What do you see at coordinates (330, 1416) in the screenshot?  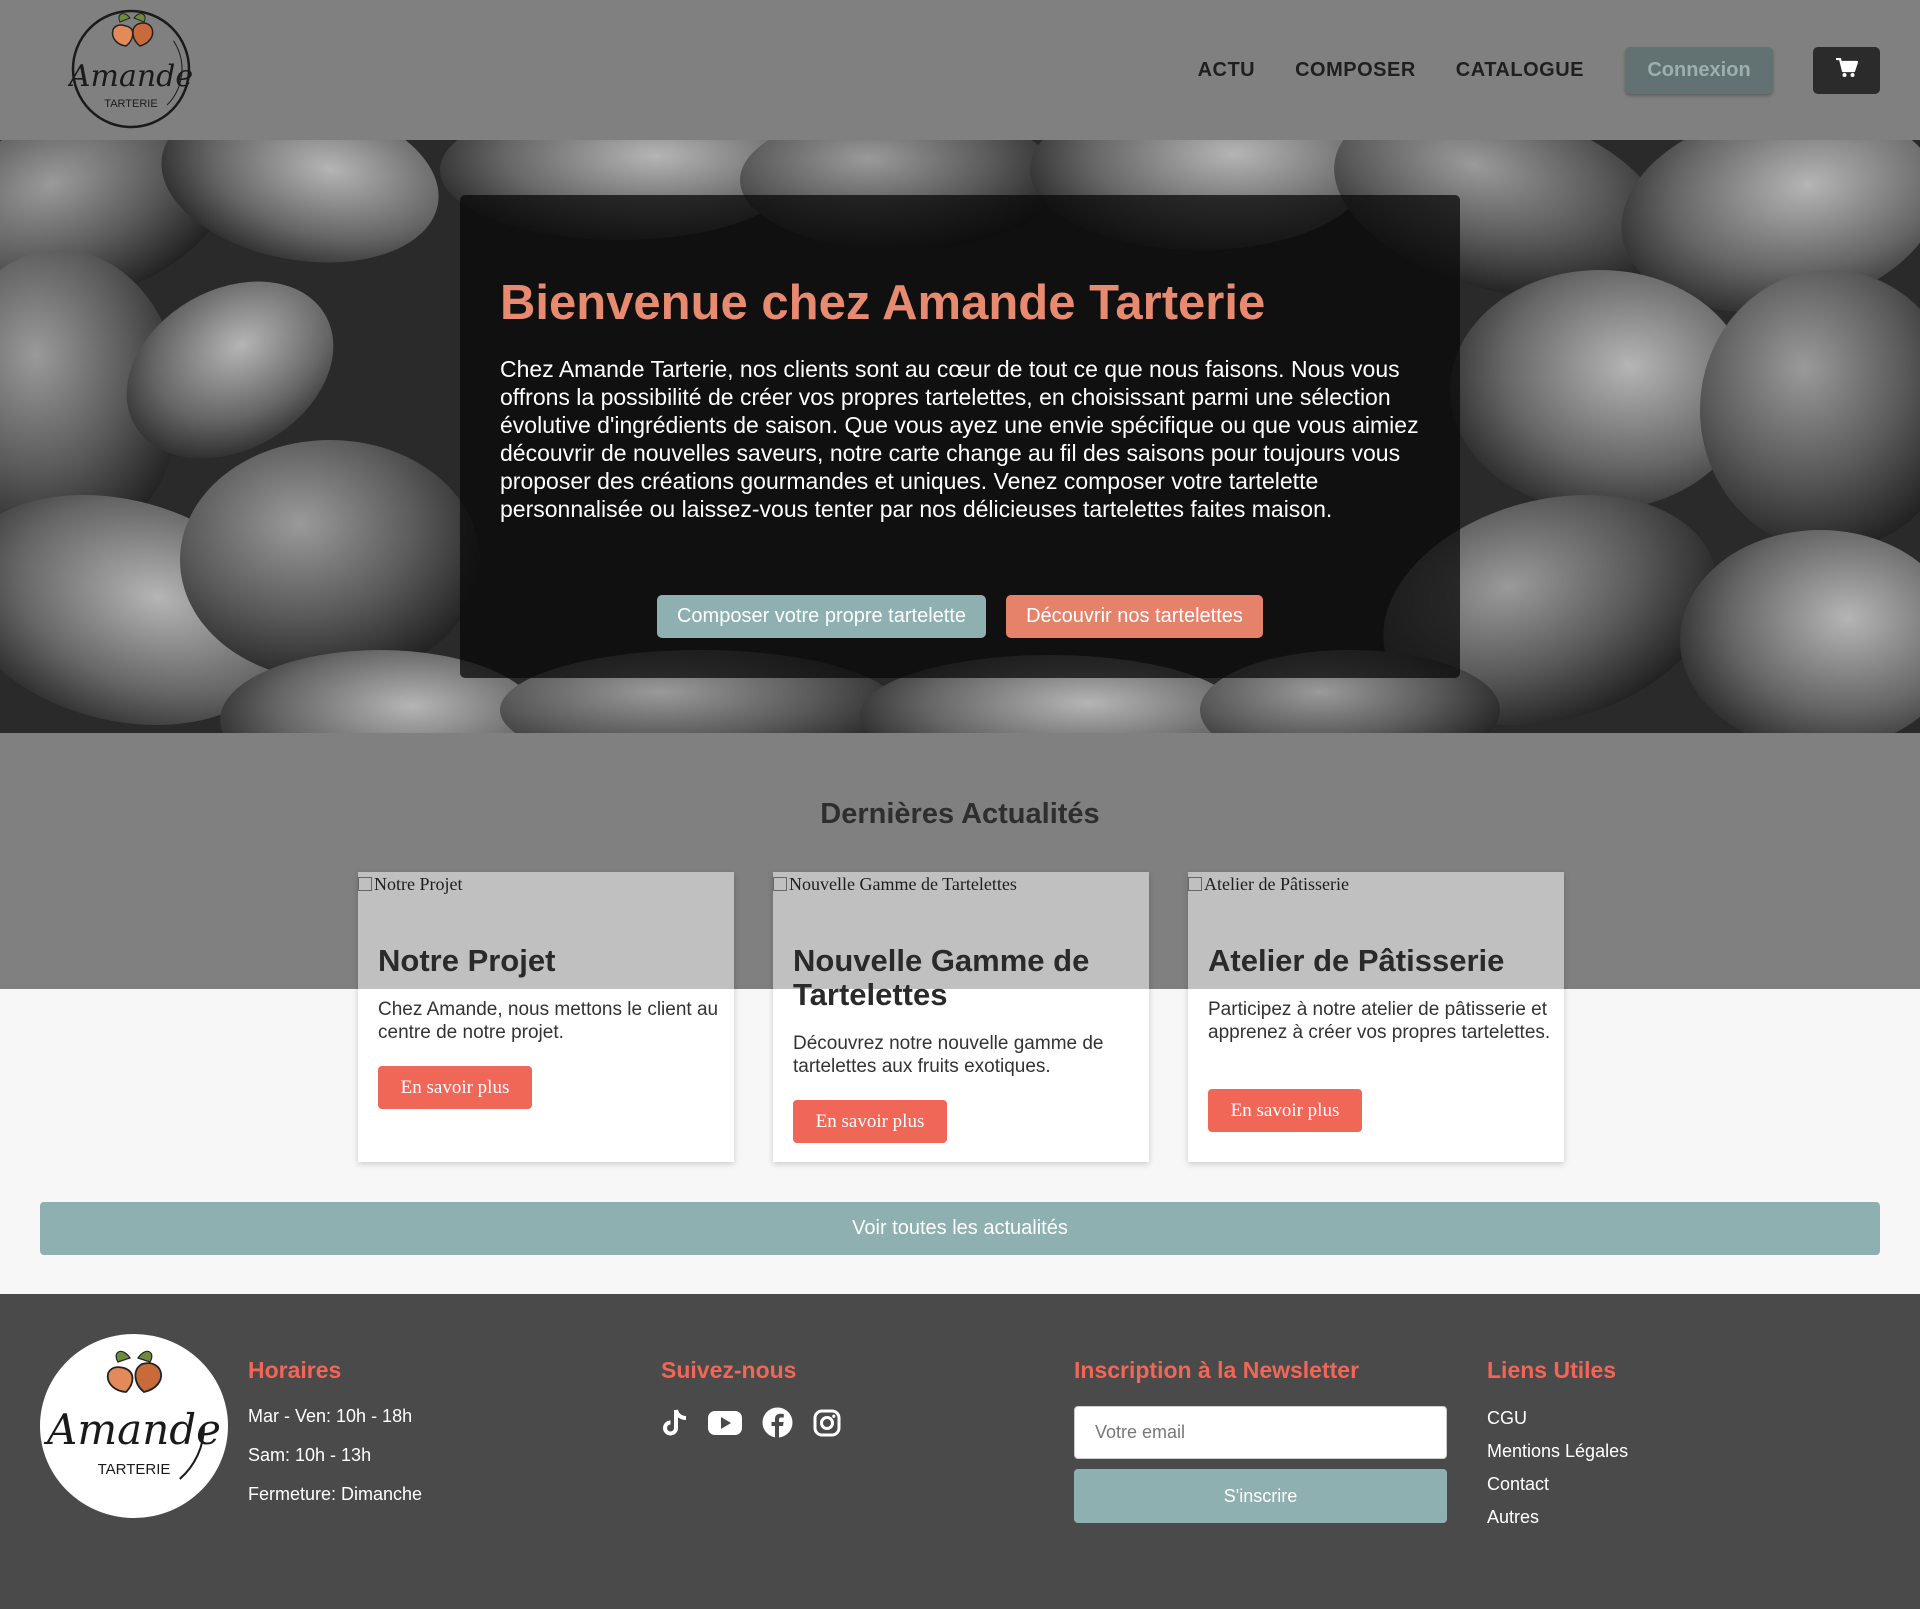 I see `hours-line: Mar - Ven: 10h - 18h` at bounding box center [330, 1416].